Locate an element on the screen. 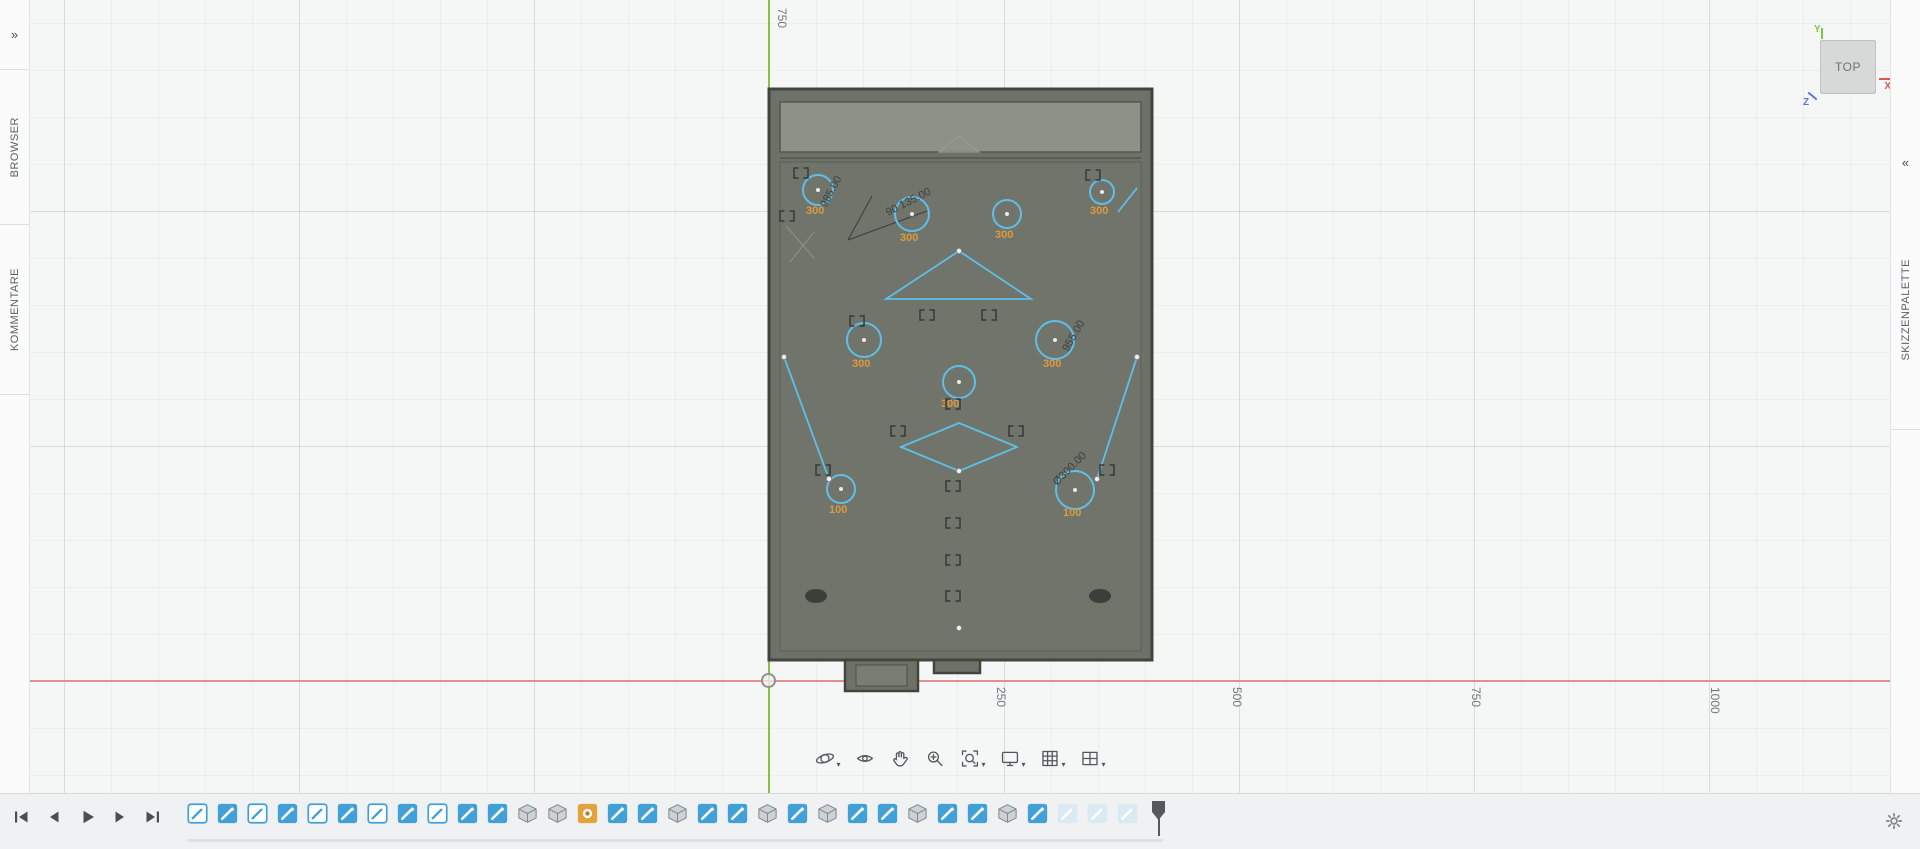 This screenshot has height=849, width=1920. playback-play-button is located at coordinates (87, 817).